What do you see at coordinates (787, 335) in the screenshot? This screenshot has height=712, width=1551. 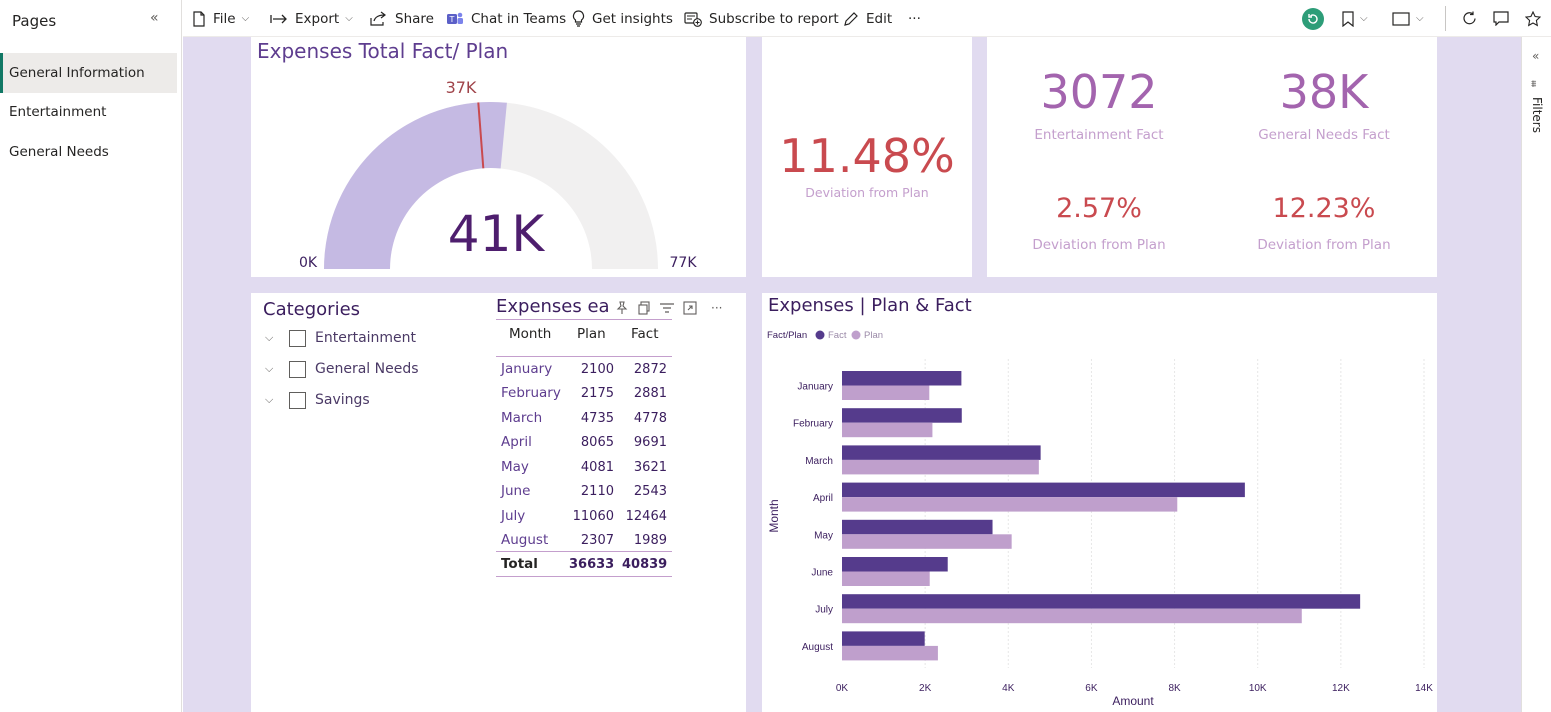 I see `legend-title: Fact/Plan` at bounding box center [787, 335].